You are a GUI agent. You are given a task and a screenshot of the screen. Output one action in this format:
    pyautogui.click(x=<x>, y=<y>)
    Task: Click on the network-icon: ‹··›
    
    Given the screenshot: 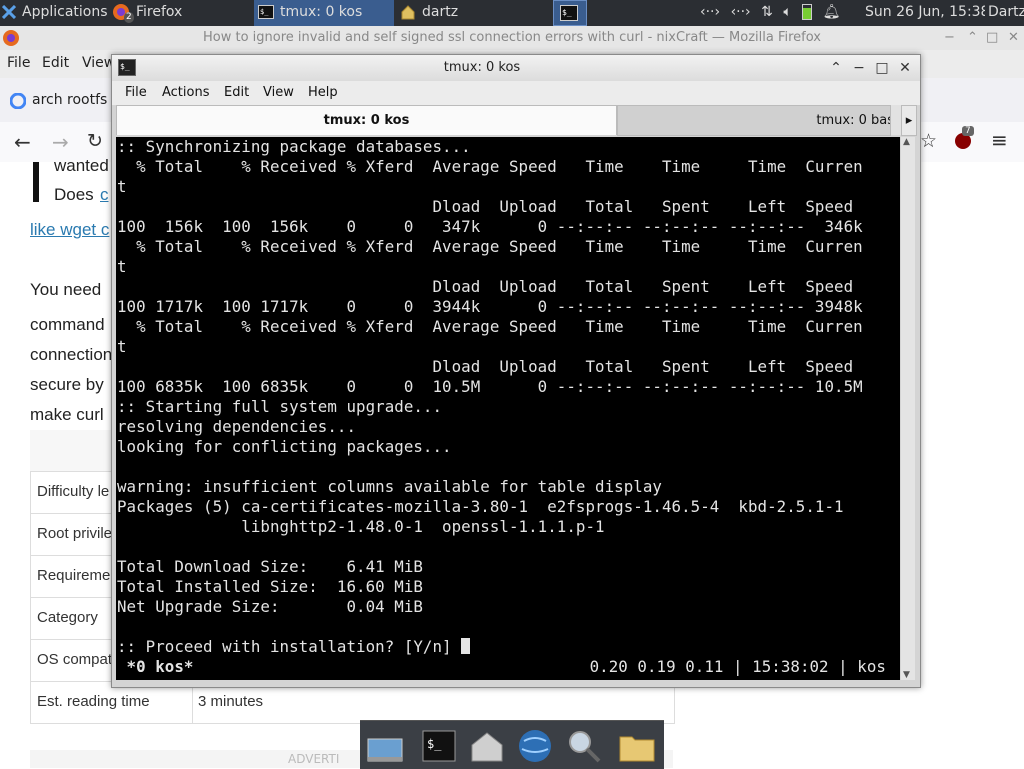 What is the action you would take?
    pyautogui.click(x=710, y=12)
    